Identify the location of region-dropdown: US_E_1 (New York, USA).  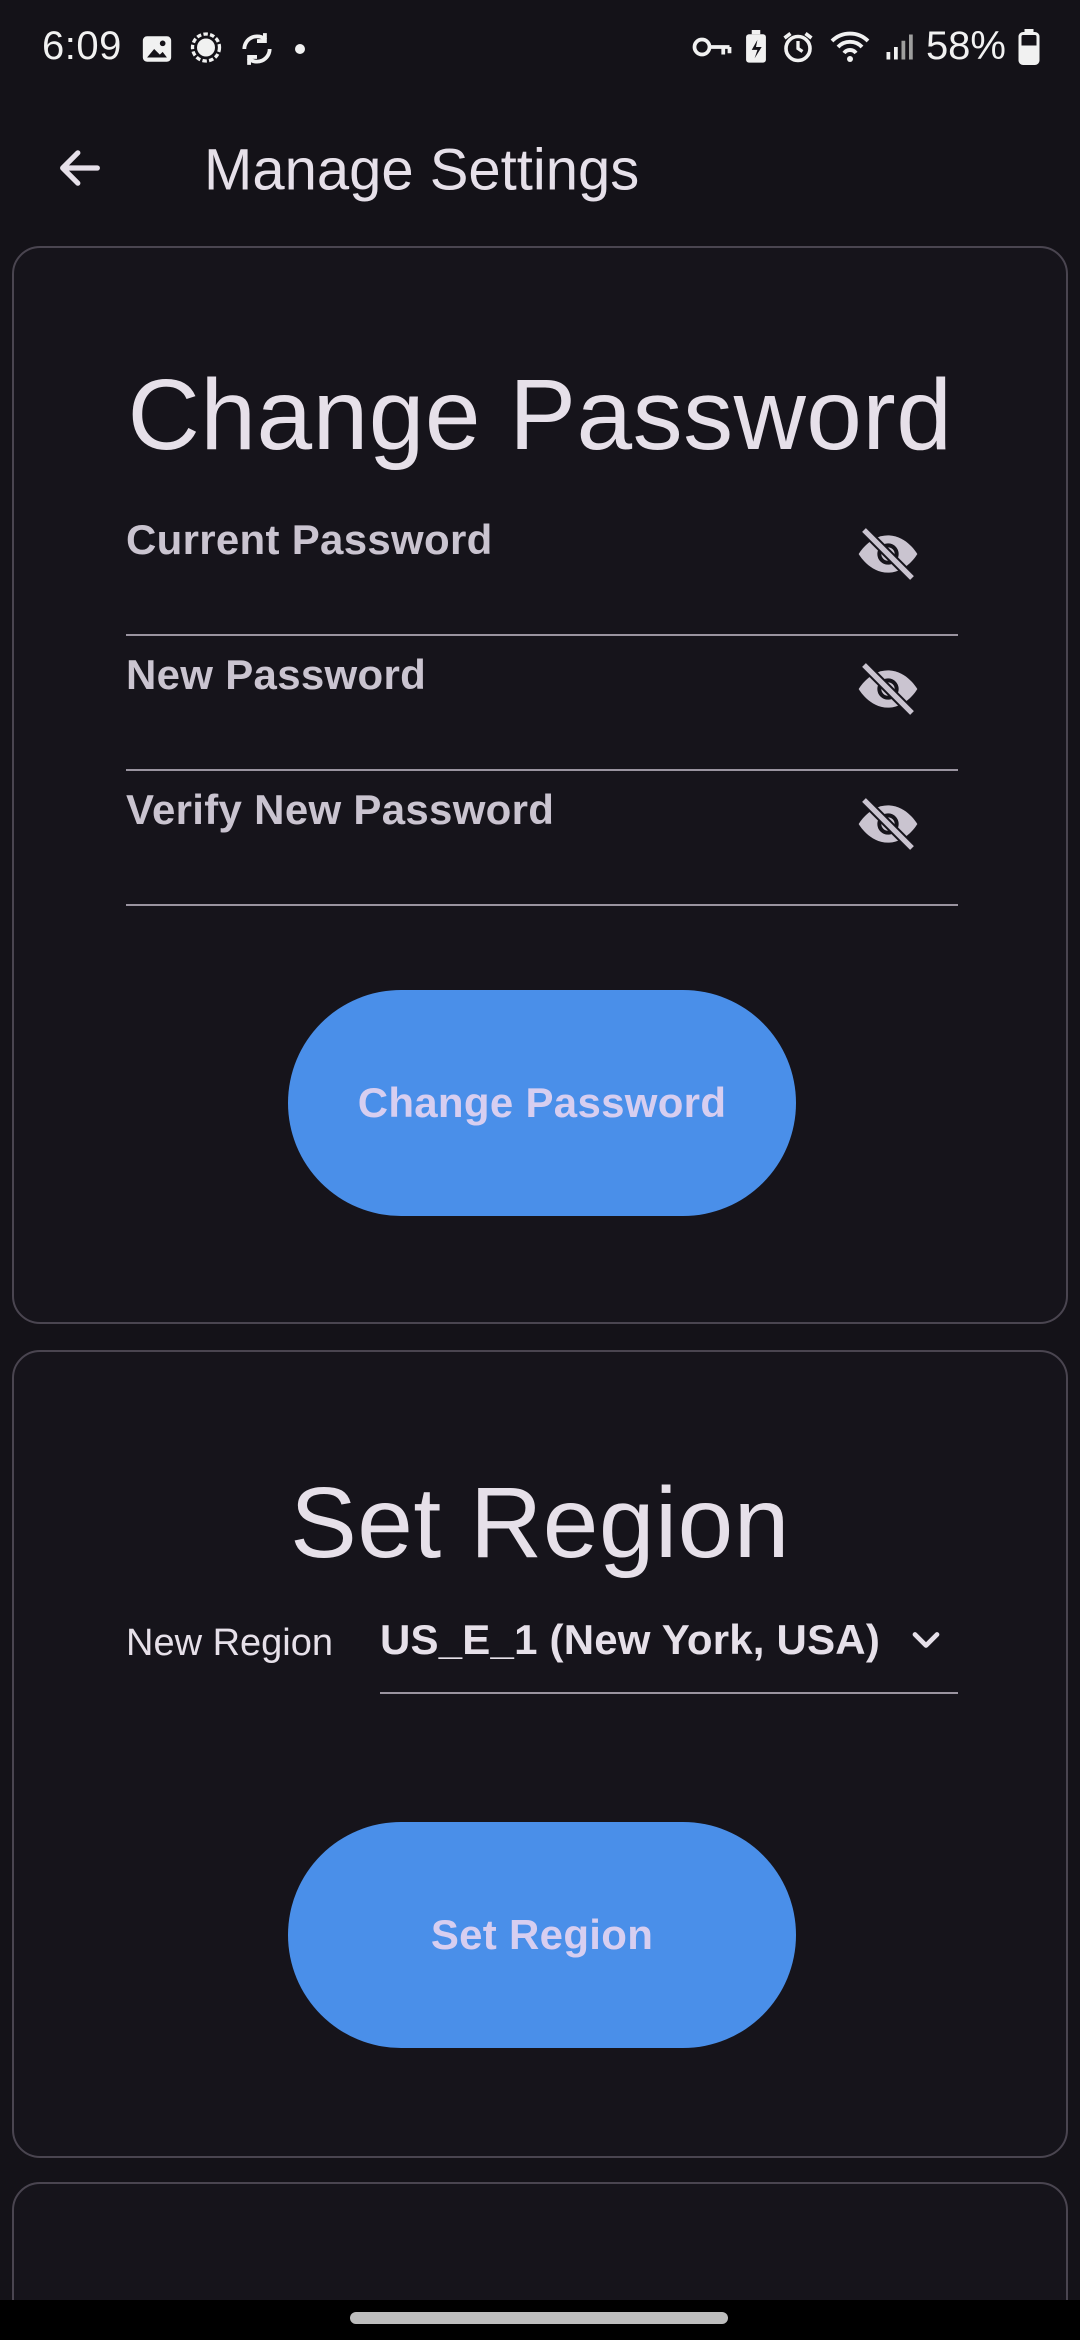
(669, 1646).